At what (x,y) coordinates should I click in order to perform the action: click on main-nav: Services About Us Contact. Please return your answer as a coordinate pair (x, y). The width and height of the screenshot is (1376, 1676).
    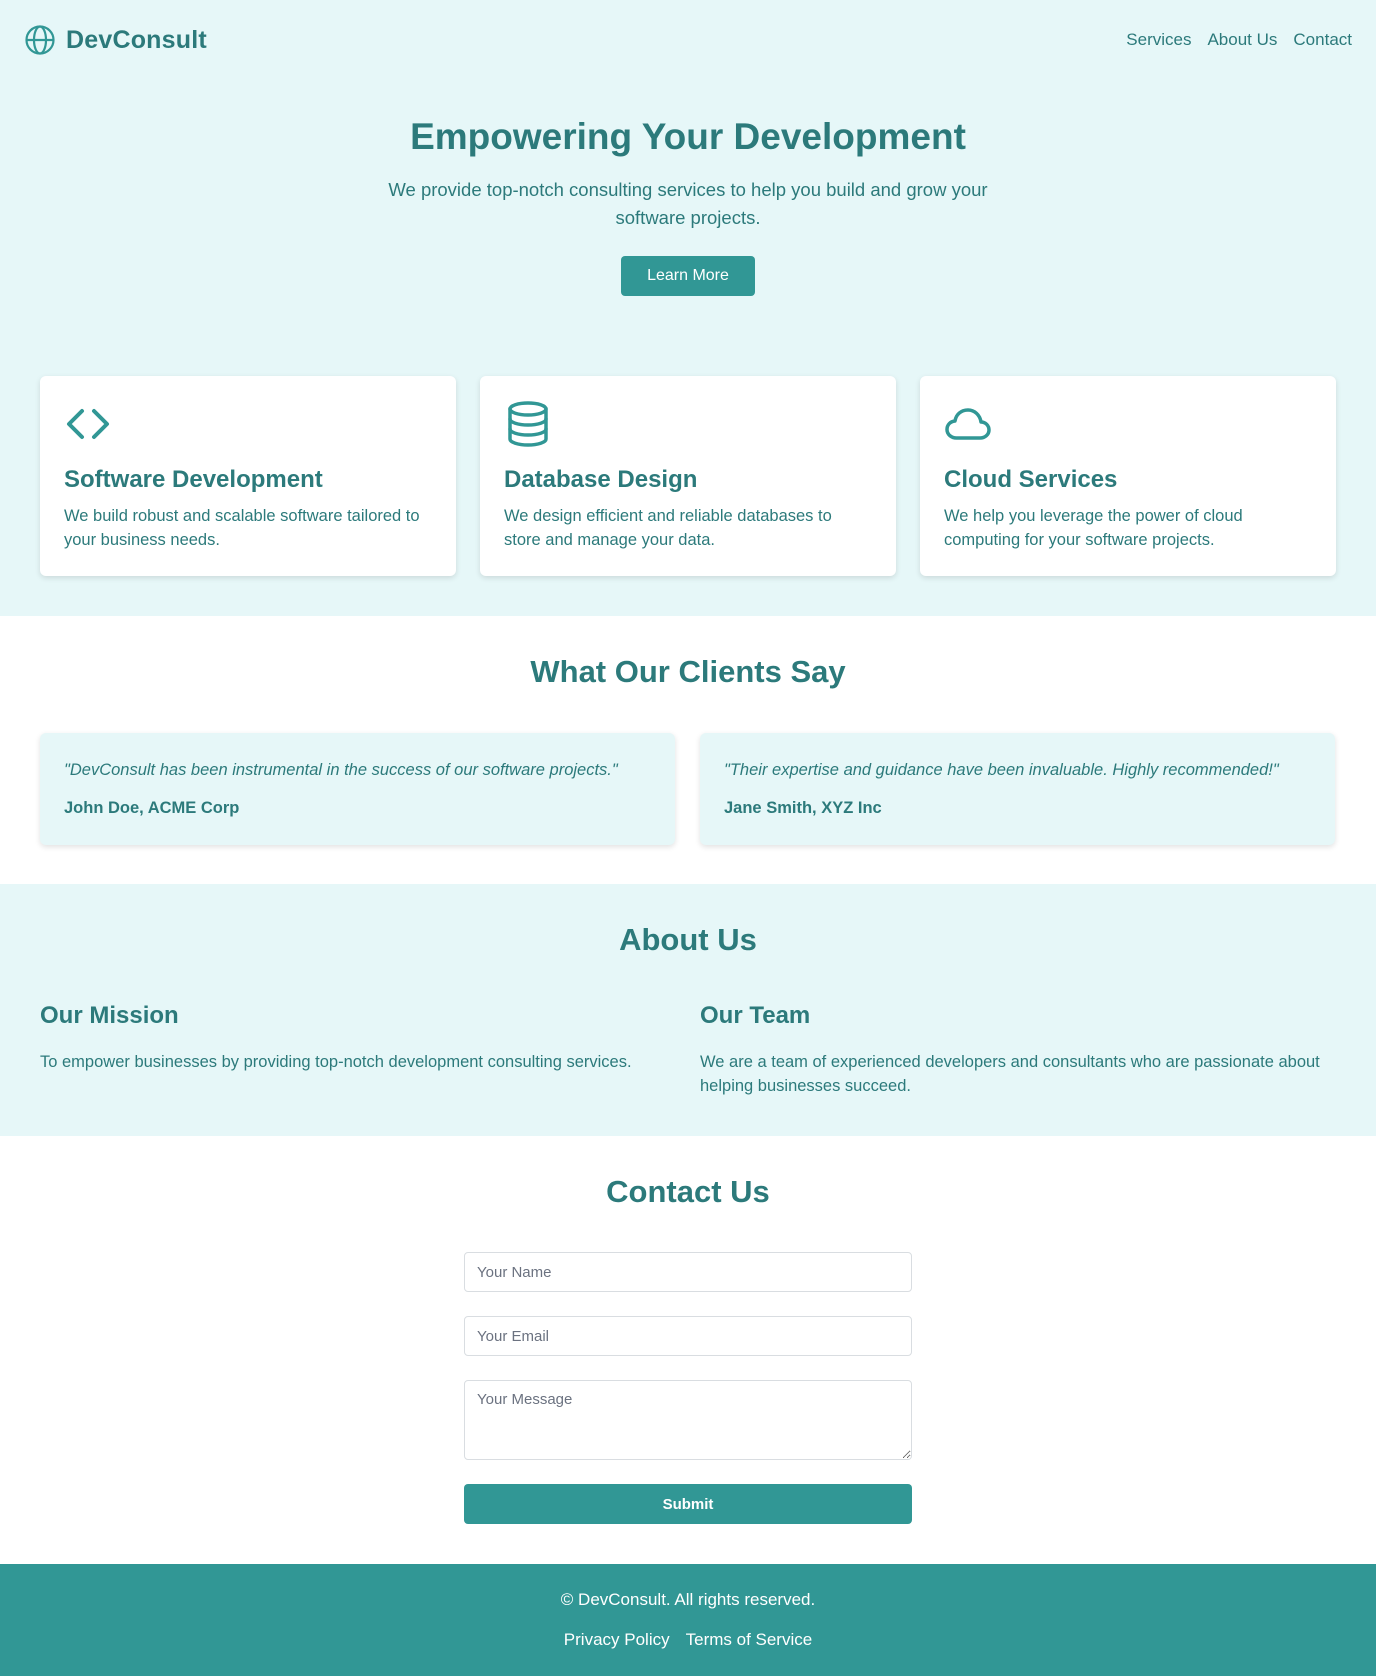
    Looking at the image, I should click on (1239, 40).